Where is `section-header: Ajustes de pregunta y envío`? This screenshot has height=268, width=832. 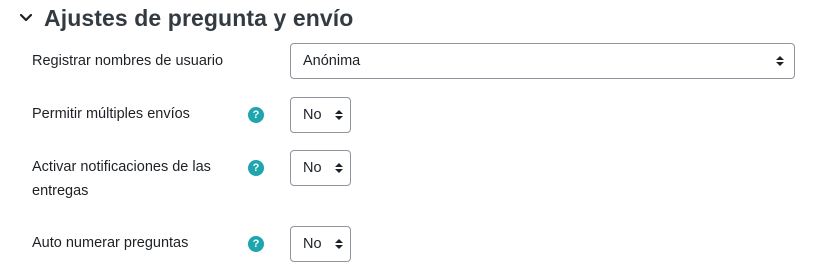
section-header: Ajustes de pregunta y envío is located at coordinates (184, 18).